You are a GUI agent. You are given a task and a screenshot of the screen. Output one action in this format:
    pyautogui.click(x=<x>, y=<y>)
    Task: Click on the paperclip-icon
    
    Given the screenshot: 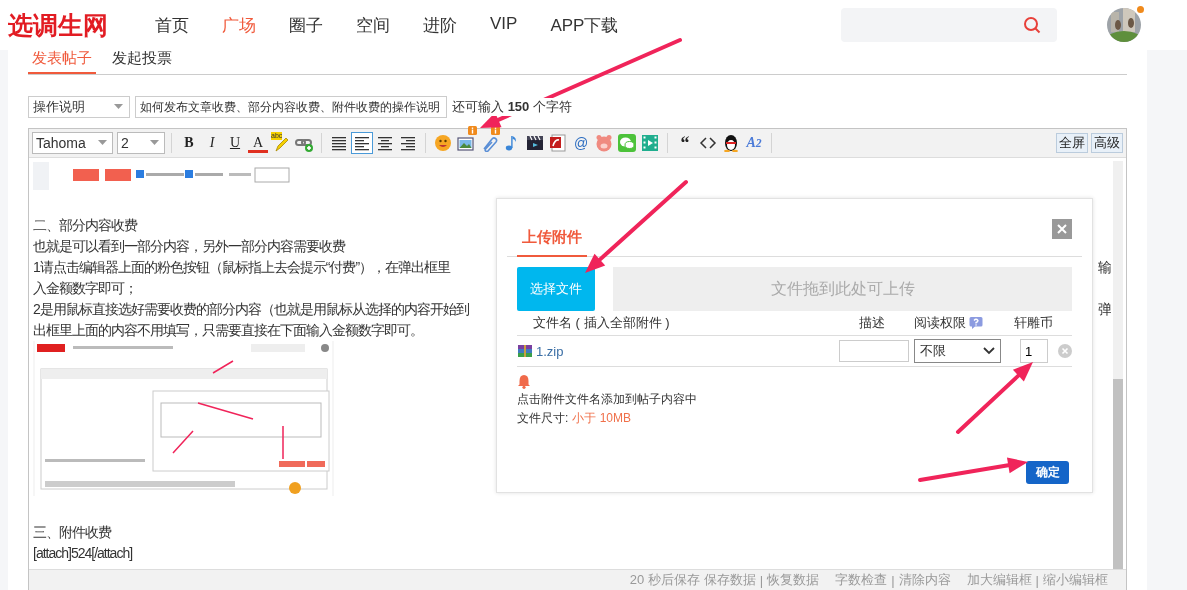 What is the action you would take?
    pyautogui.click(x=489, y=143)
    